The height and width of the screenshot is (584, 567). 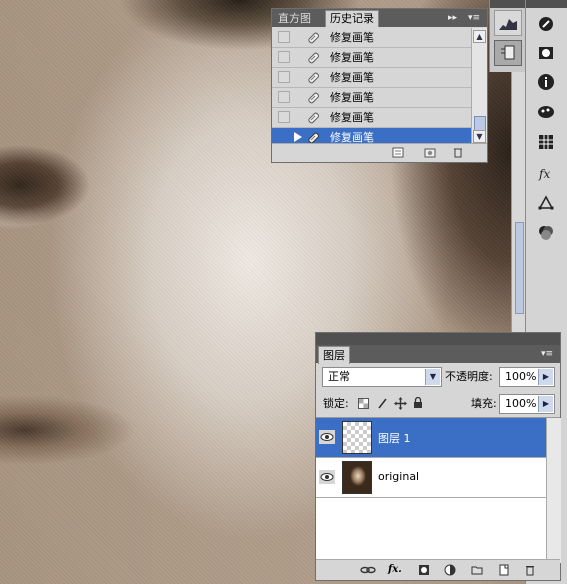 I want to click on history-list: 修复画笔 修复画笔 修复画笔 修复画笔 修复画笔 修复画笔, so click(x=372, y=87).